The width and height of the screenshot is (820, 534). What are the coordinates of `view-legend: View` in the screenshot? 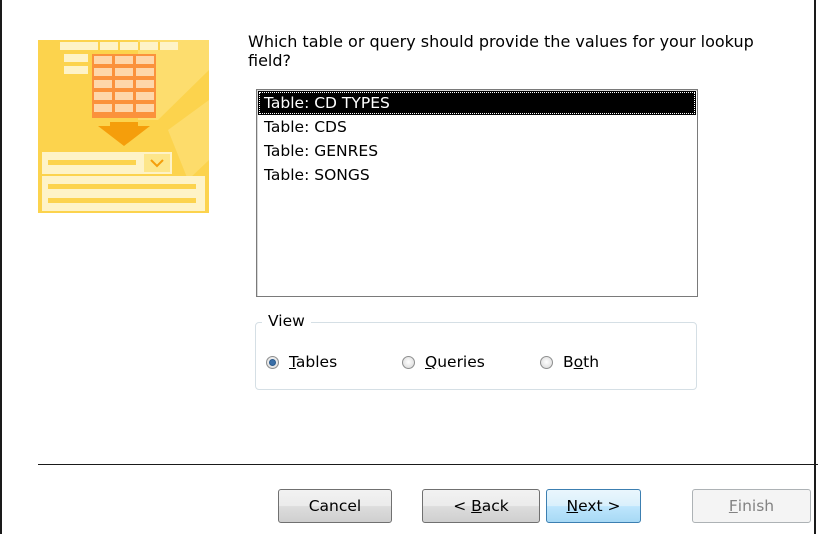 It's located at (286, 321).